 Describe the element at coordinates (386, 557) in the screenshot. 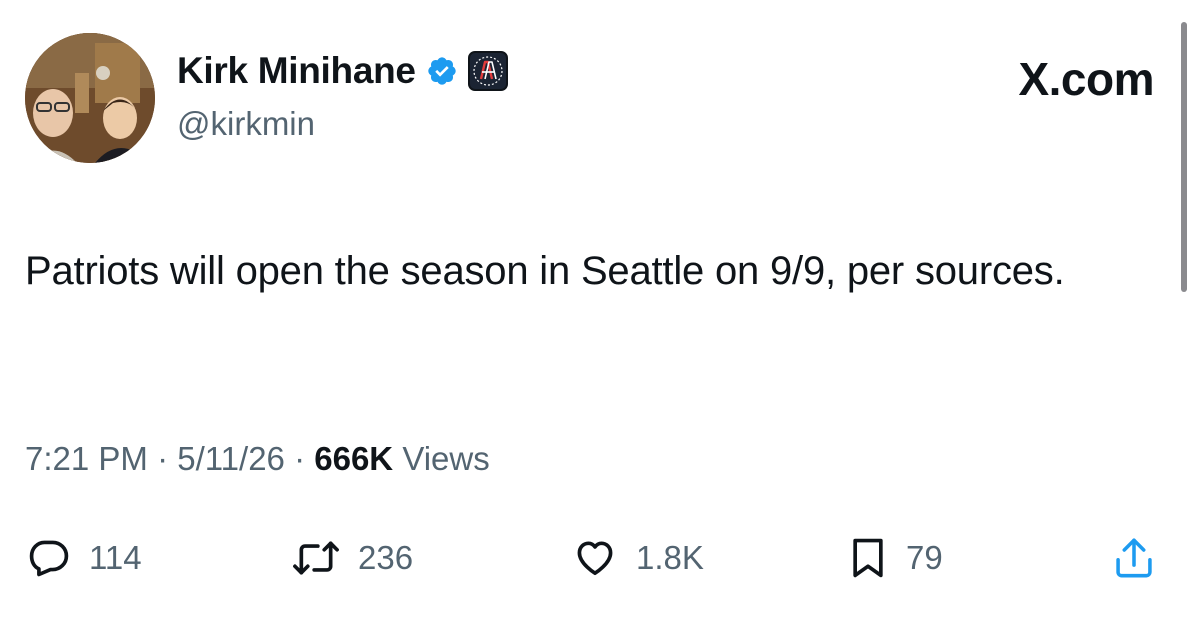

I see `repost-count: 236` at that location.